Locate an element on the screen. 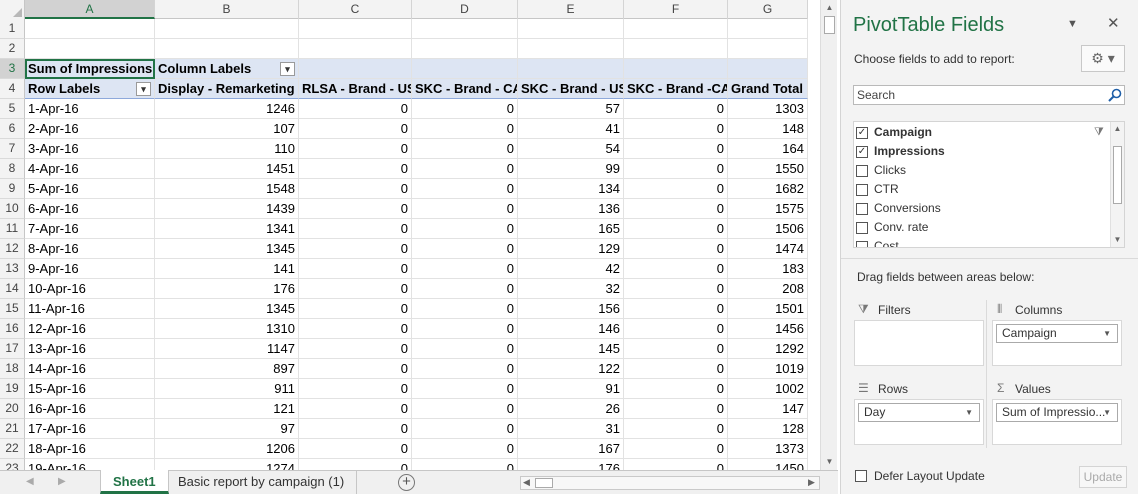 The height and width of the screenshot is (494, 1138). row-label-cell: 12-Apr-16 is located at coordinates (90, 329).